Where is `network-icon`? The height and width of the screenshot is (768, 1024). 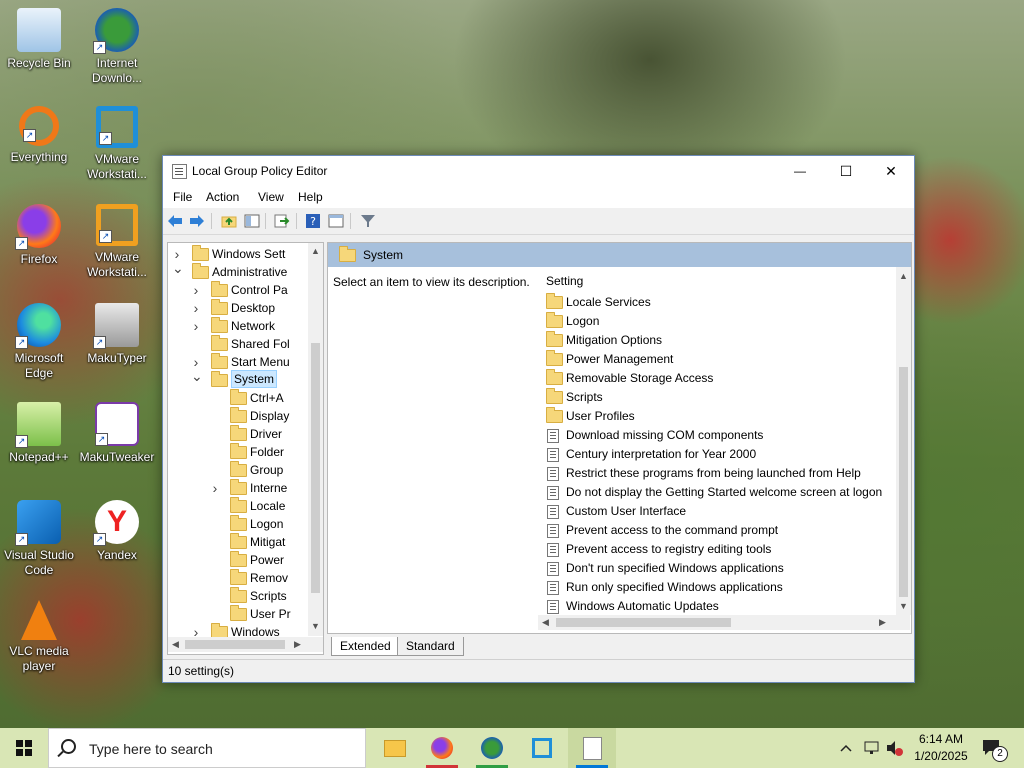 network-icon is located at coordinates (872, 748).